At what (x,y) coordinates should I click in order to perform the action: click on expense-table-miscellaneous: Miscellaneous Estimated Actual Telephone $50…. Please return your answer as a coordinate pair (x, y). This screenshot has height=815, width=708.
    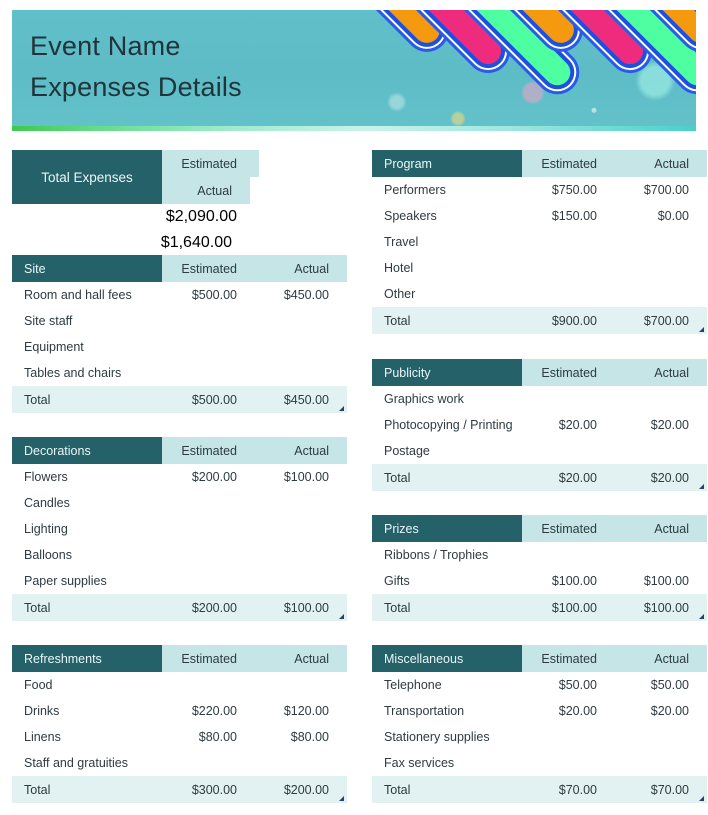
    Looking at the image, I should click on (539, 724).